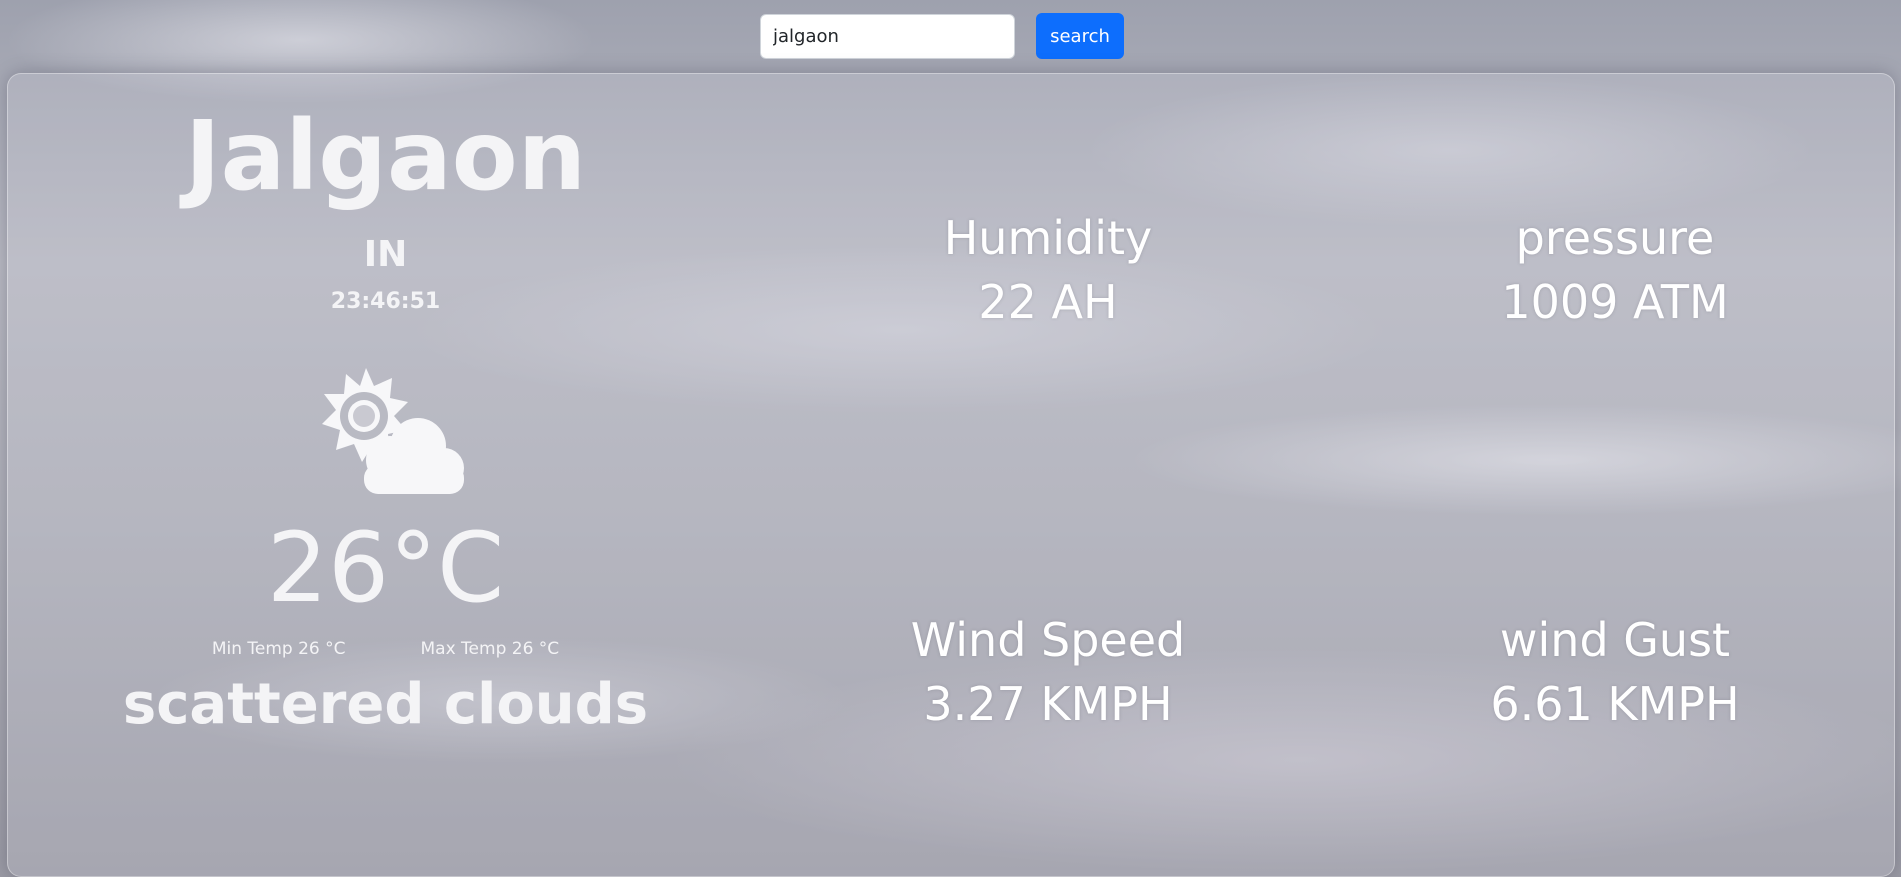 This screenshot has height=877, width=1901. I want to click on search-button: search, so click(1080, 36).